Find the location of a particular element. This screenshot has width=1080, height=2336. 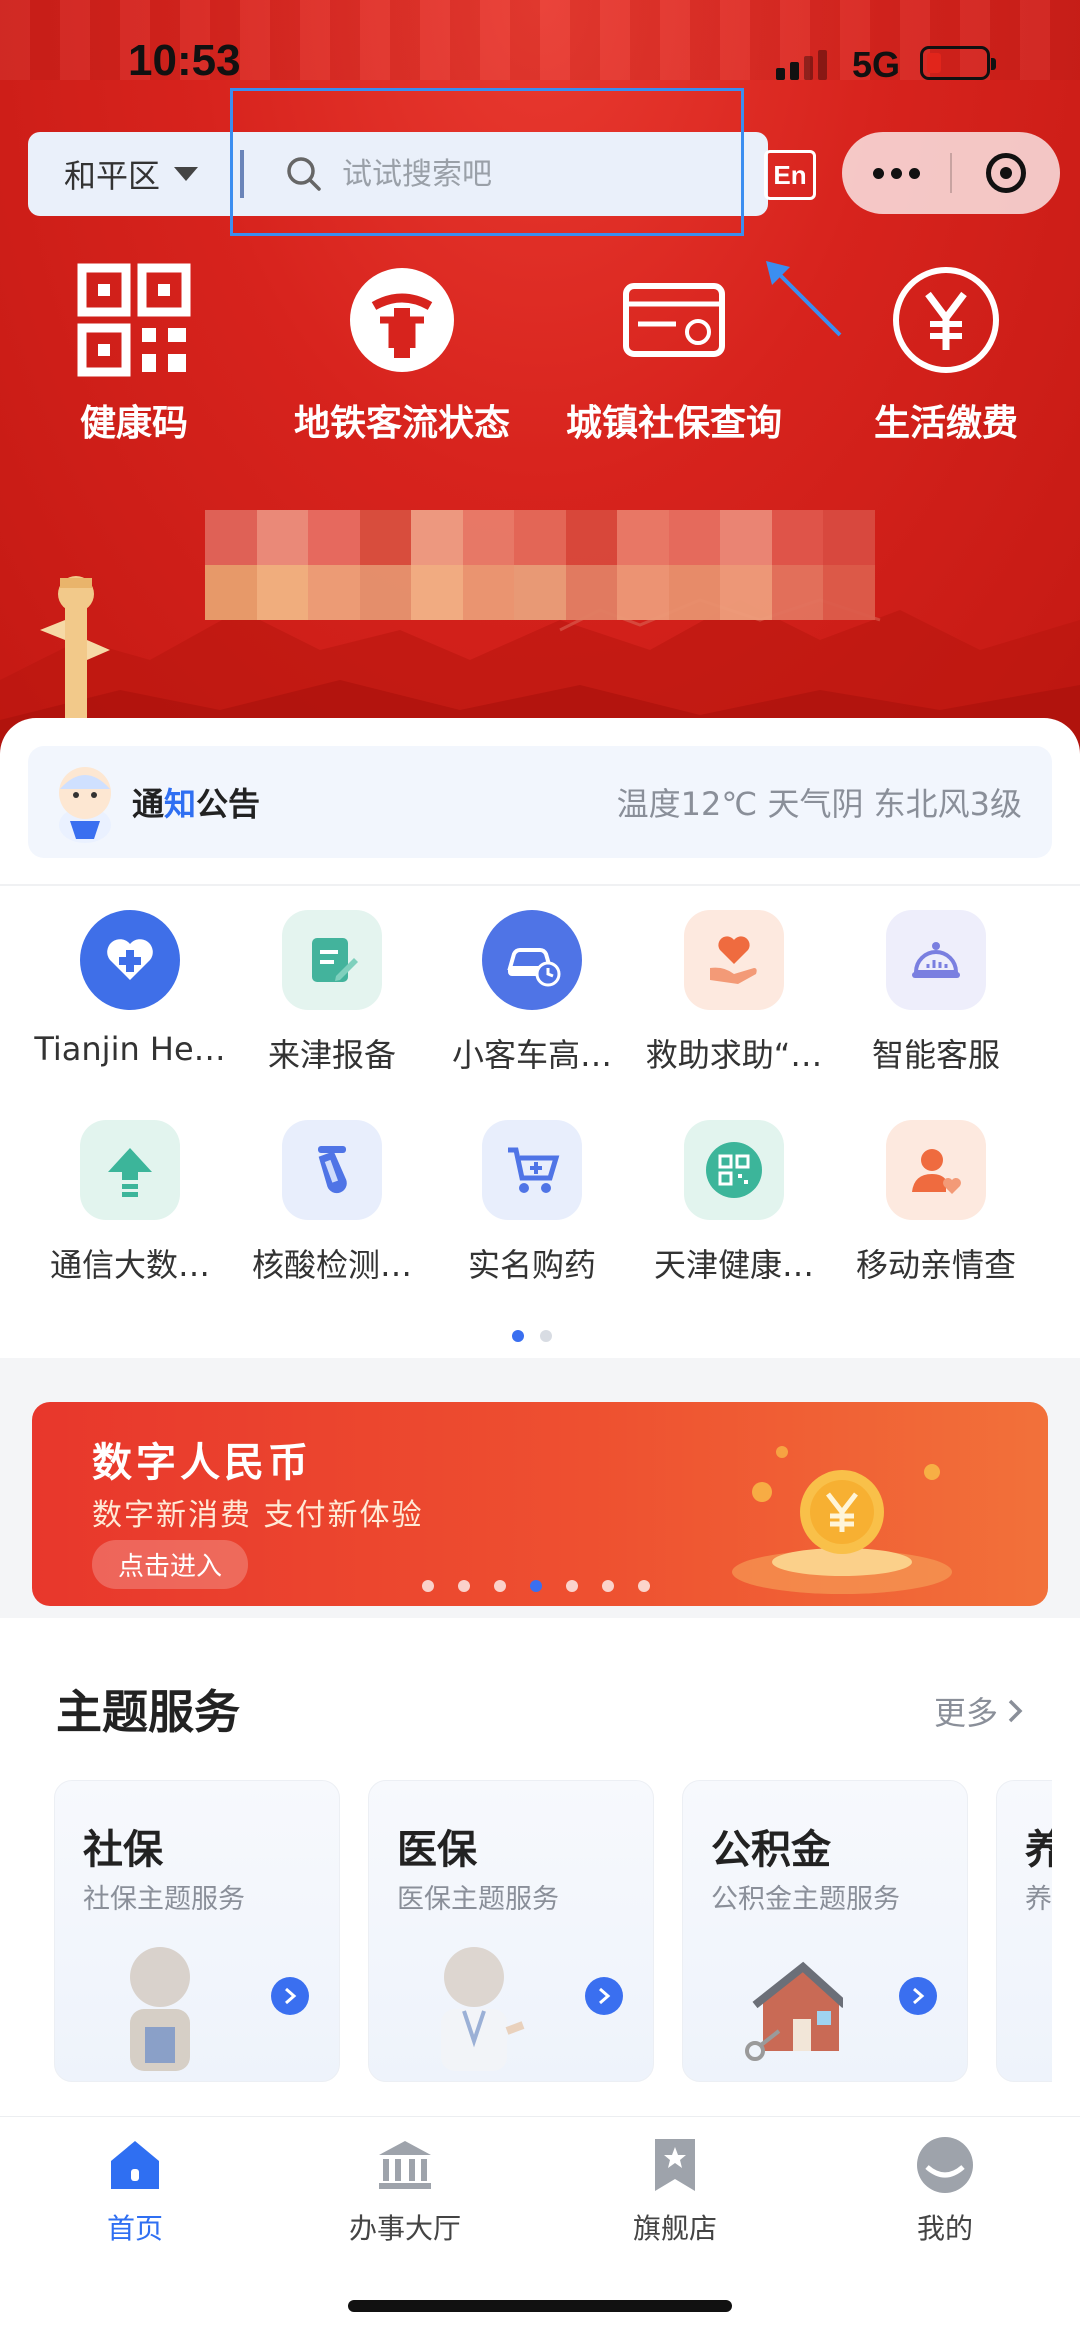

card-subtitle: 公积金主题服务 is located at coordinates (805, 1899).